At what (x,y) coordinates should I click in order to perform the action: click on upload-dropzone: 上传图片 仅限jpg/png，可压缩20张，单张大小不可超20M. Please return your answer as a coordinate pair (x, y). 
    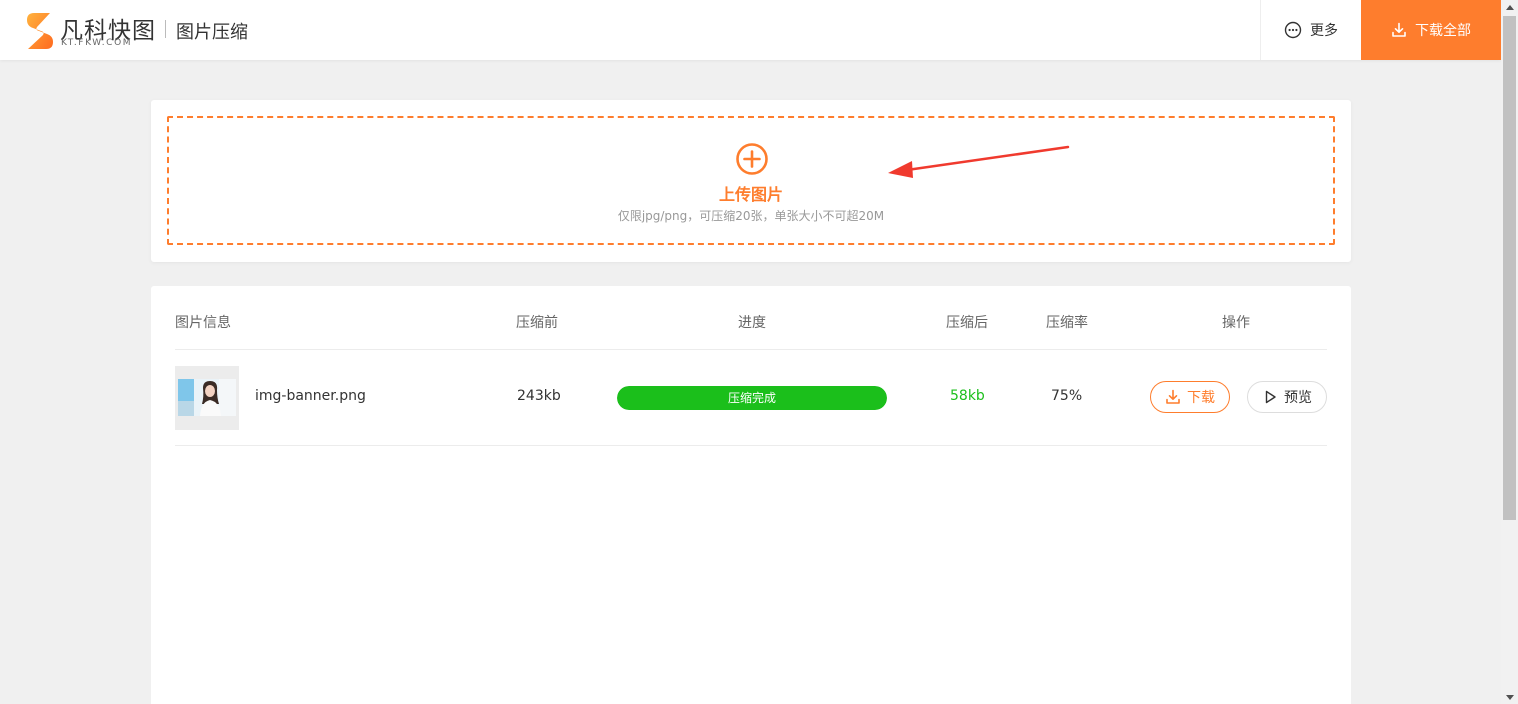
    Looking at the image, I should click on (751, 180).